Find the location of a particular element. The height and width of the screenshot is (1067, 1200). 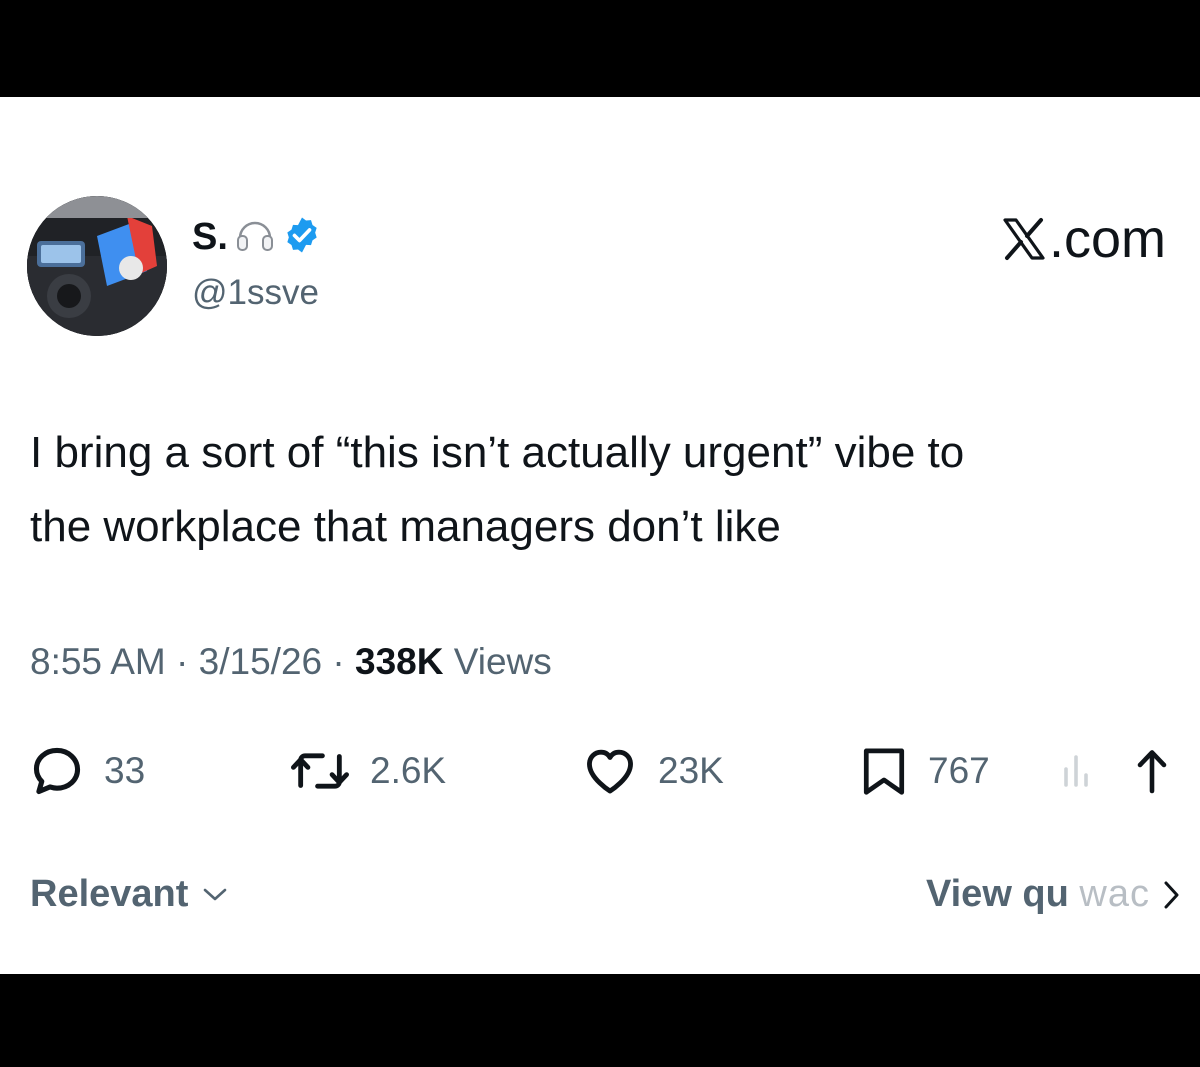

view-quotes-label-text: View qu is located at coordinates (997, 894).